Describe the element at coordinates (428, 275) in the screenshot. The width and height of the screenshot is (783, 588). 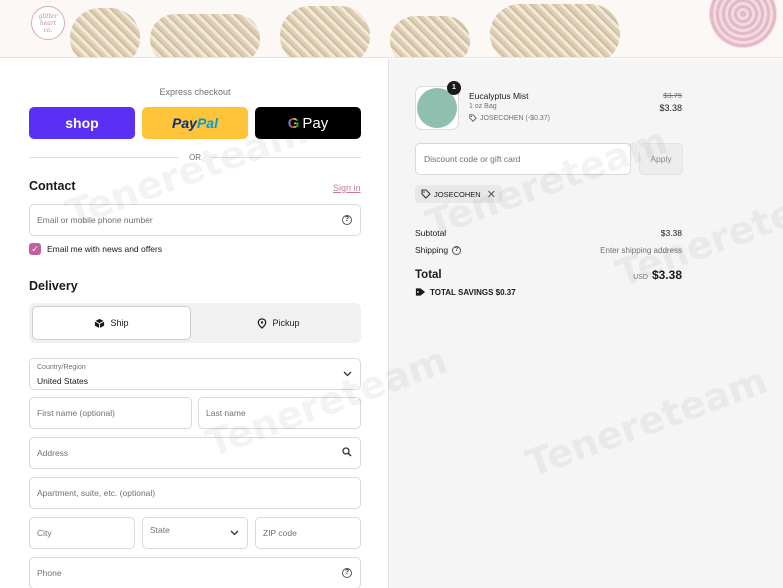
I see `total-label: Total` at that location.